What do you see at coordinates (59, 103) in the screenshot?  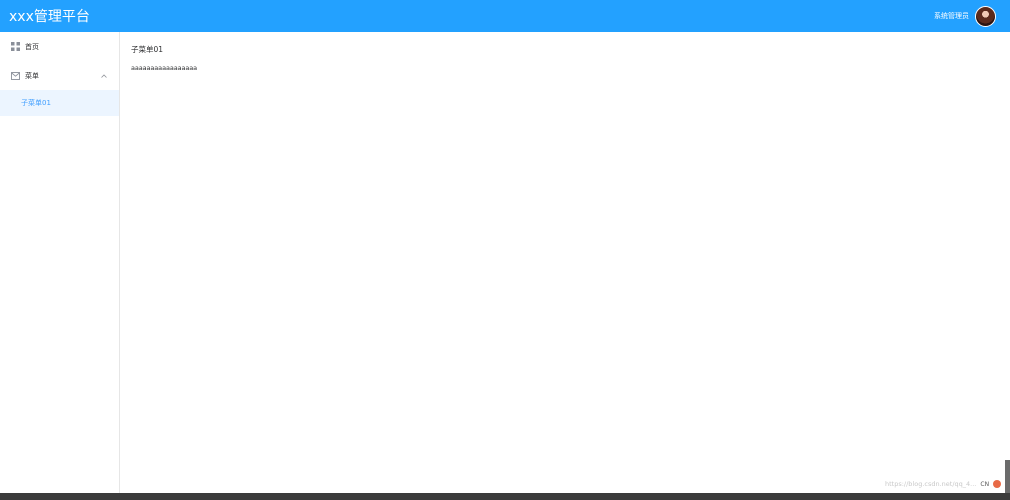 I see `sidebar-subitem-submenu01: 子菜单01` at bounding box center [59, 103].